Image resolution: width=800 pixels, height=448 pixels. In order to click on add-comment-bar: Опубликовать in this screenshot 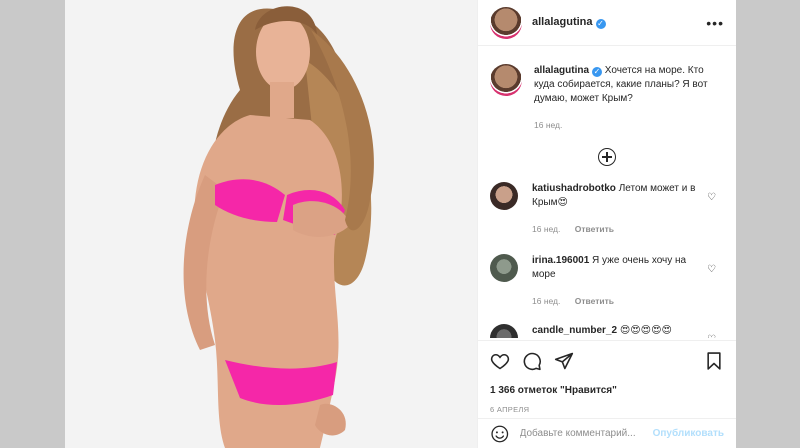, I will do `click(607, 433)`.